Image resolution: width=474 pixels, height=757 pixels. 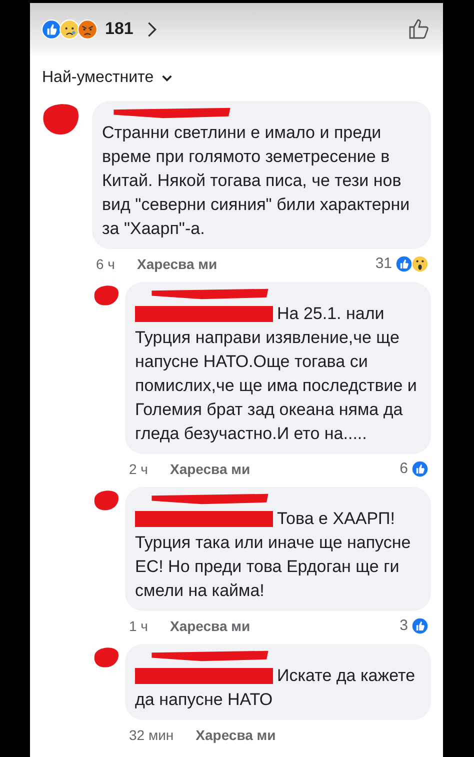 I want to click on comment-time: 1 ч, so click(x=138, y=626).